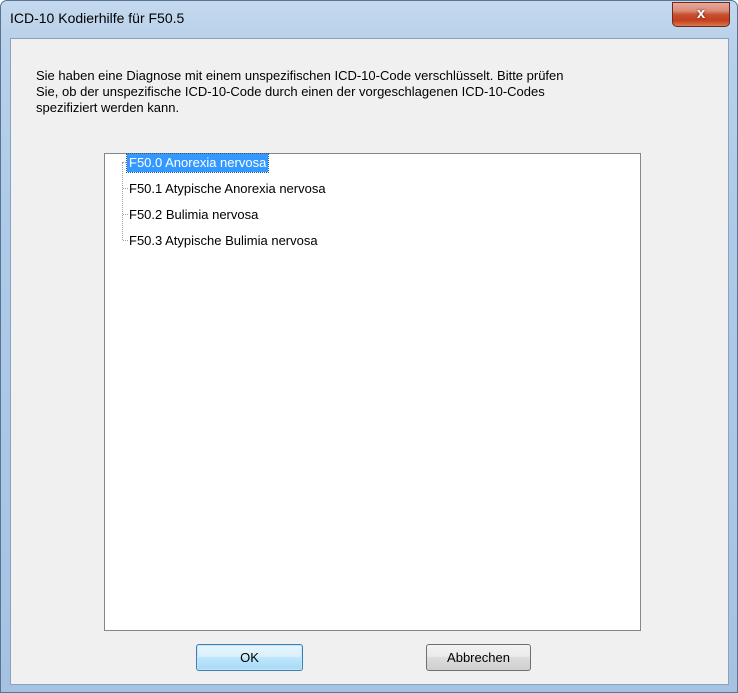 Image resolution: width=738 pixels, height=693 pixels. Describe the element at coordinates (223, 241) in the screenshot. I see `tree-item-f50-3: F50.3 Atypische Bulimia nervosa` at that location.